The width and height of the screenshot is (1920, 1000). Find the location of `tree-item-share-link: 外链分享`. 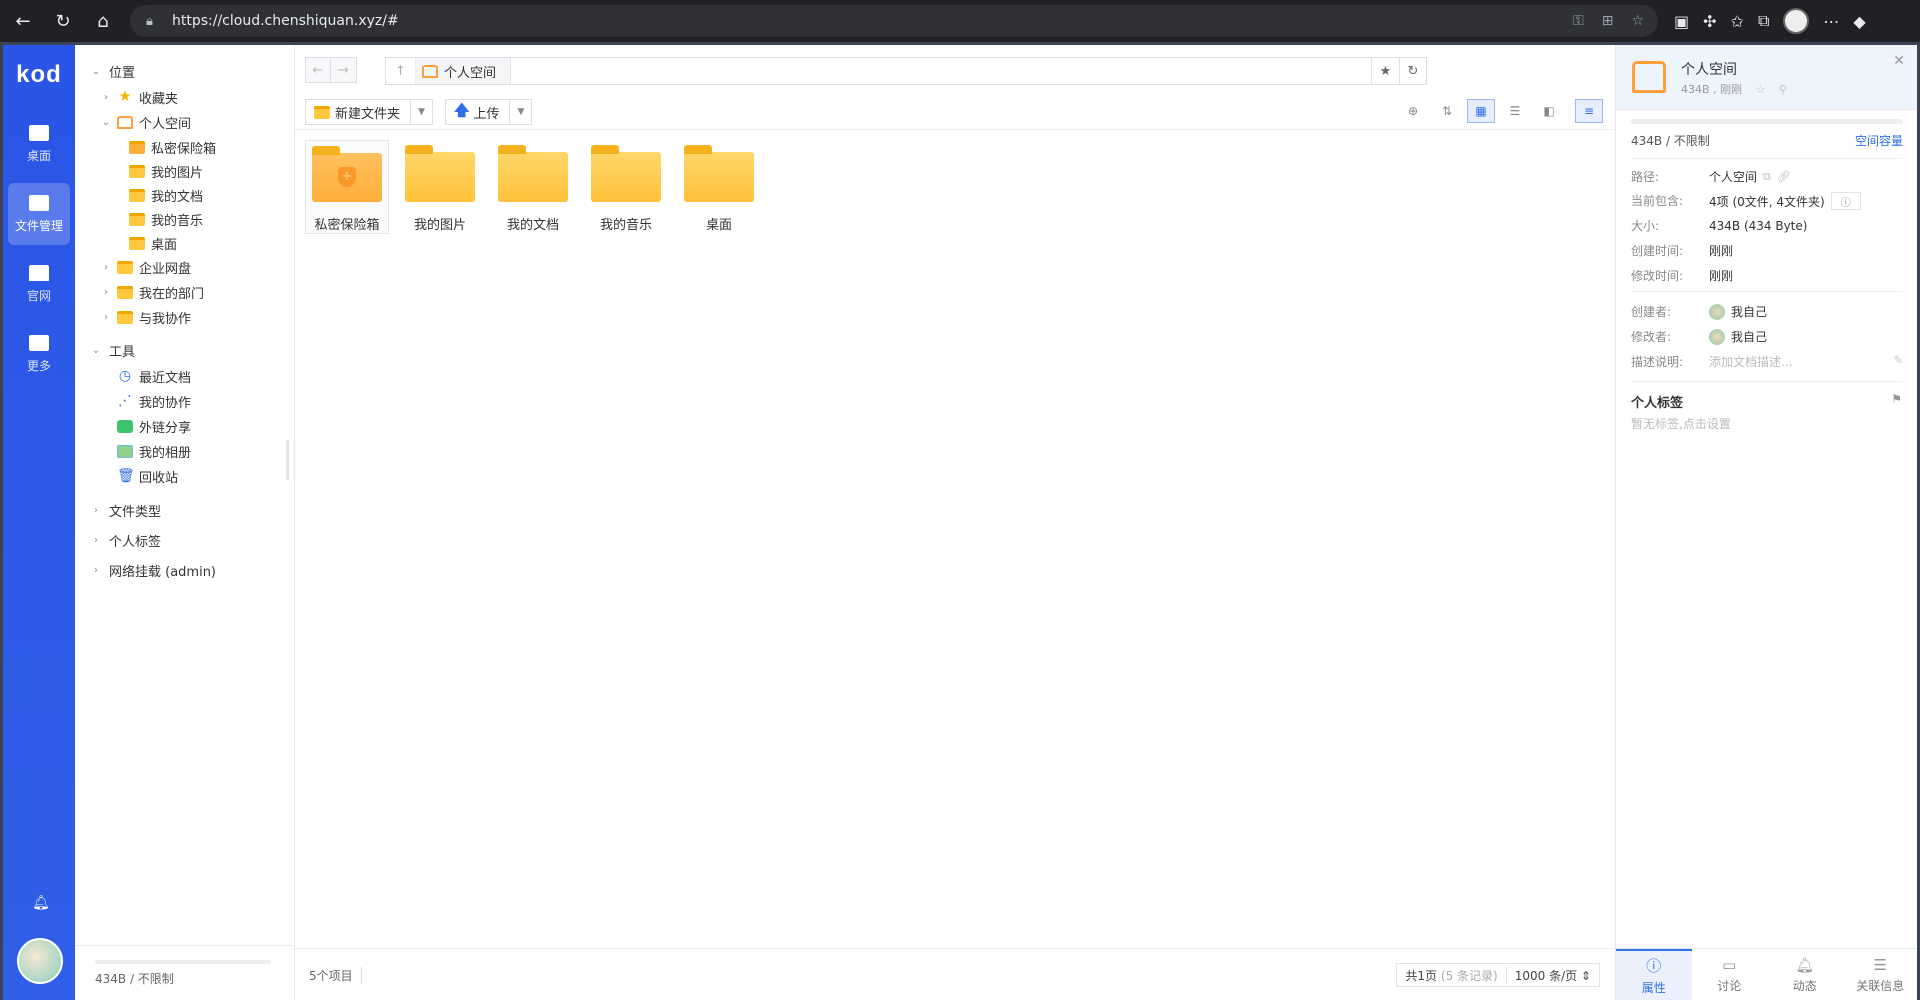

tree-item-share-link: 外链分享 is located at coordinates (152, 426).